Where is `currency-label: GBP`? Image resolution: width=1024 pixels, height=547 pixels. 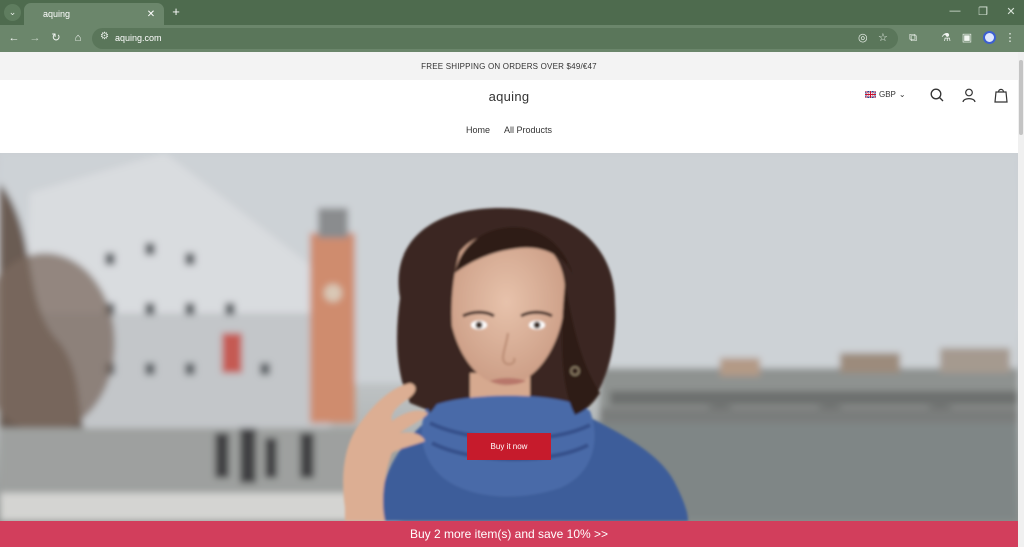 currency-label: GBP is located at coordinates (887, 94).